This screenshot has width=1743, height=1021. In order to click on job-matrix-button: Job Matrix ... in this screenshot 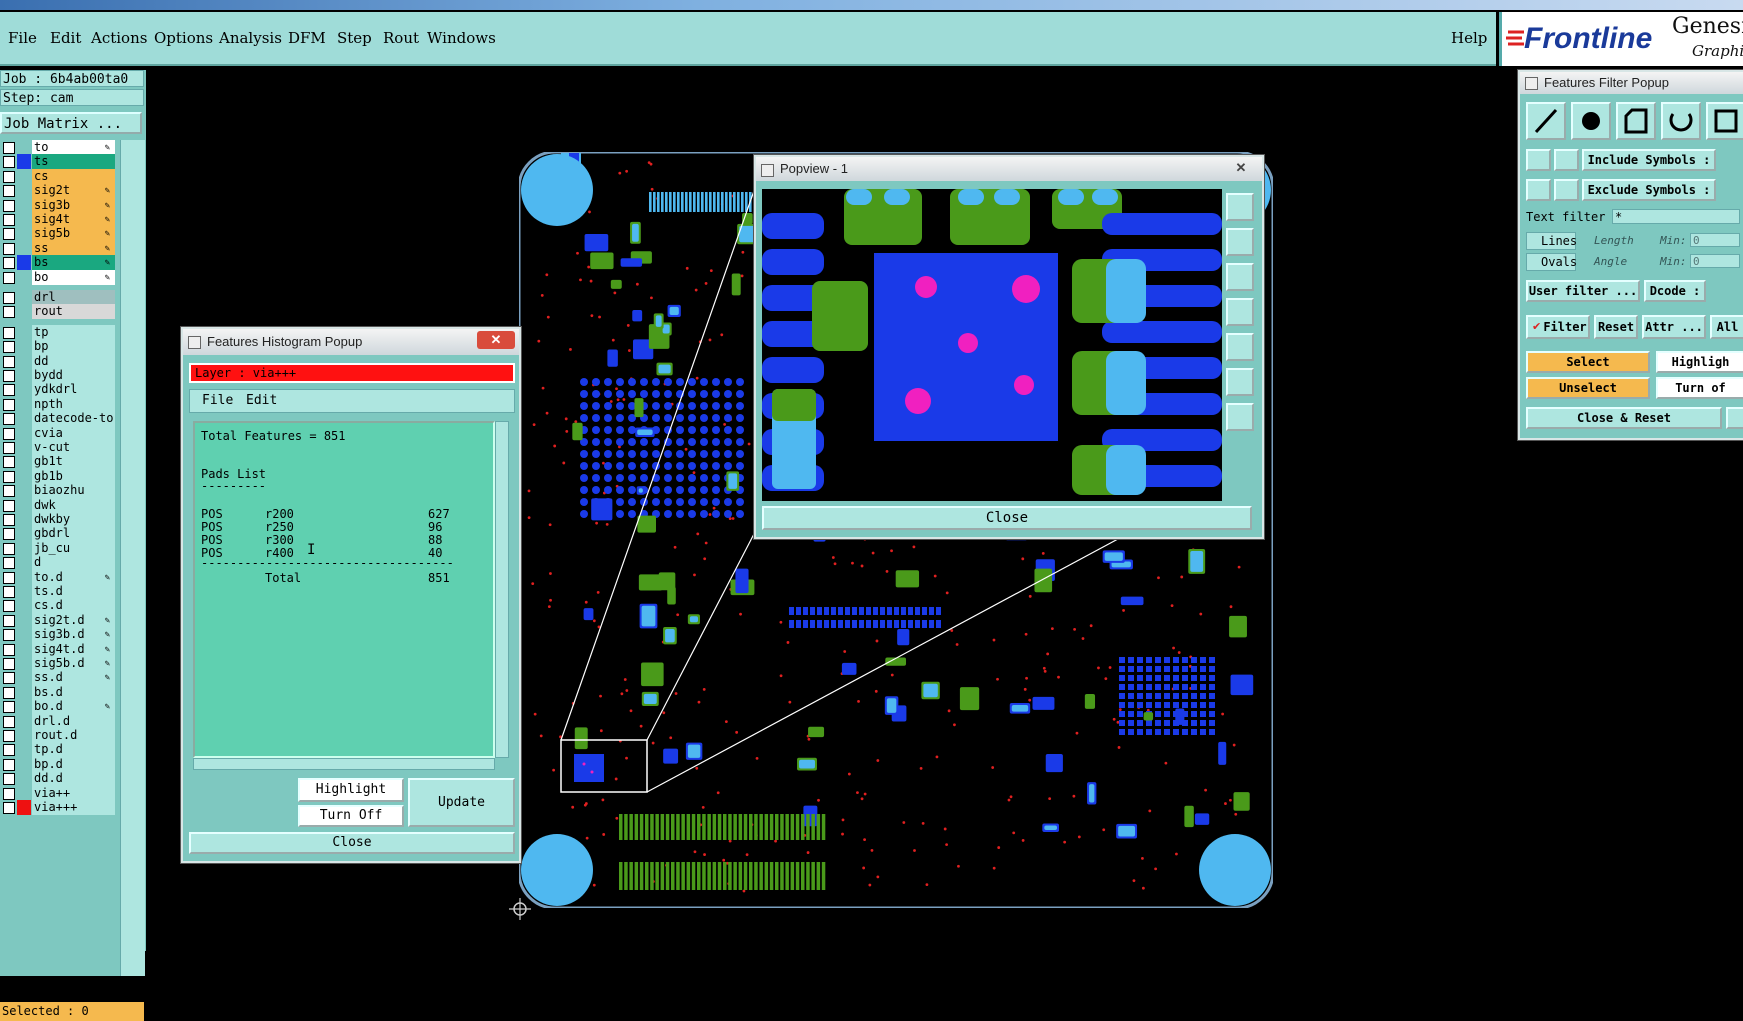, I will do `click(71, 123)`.